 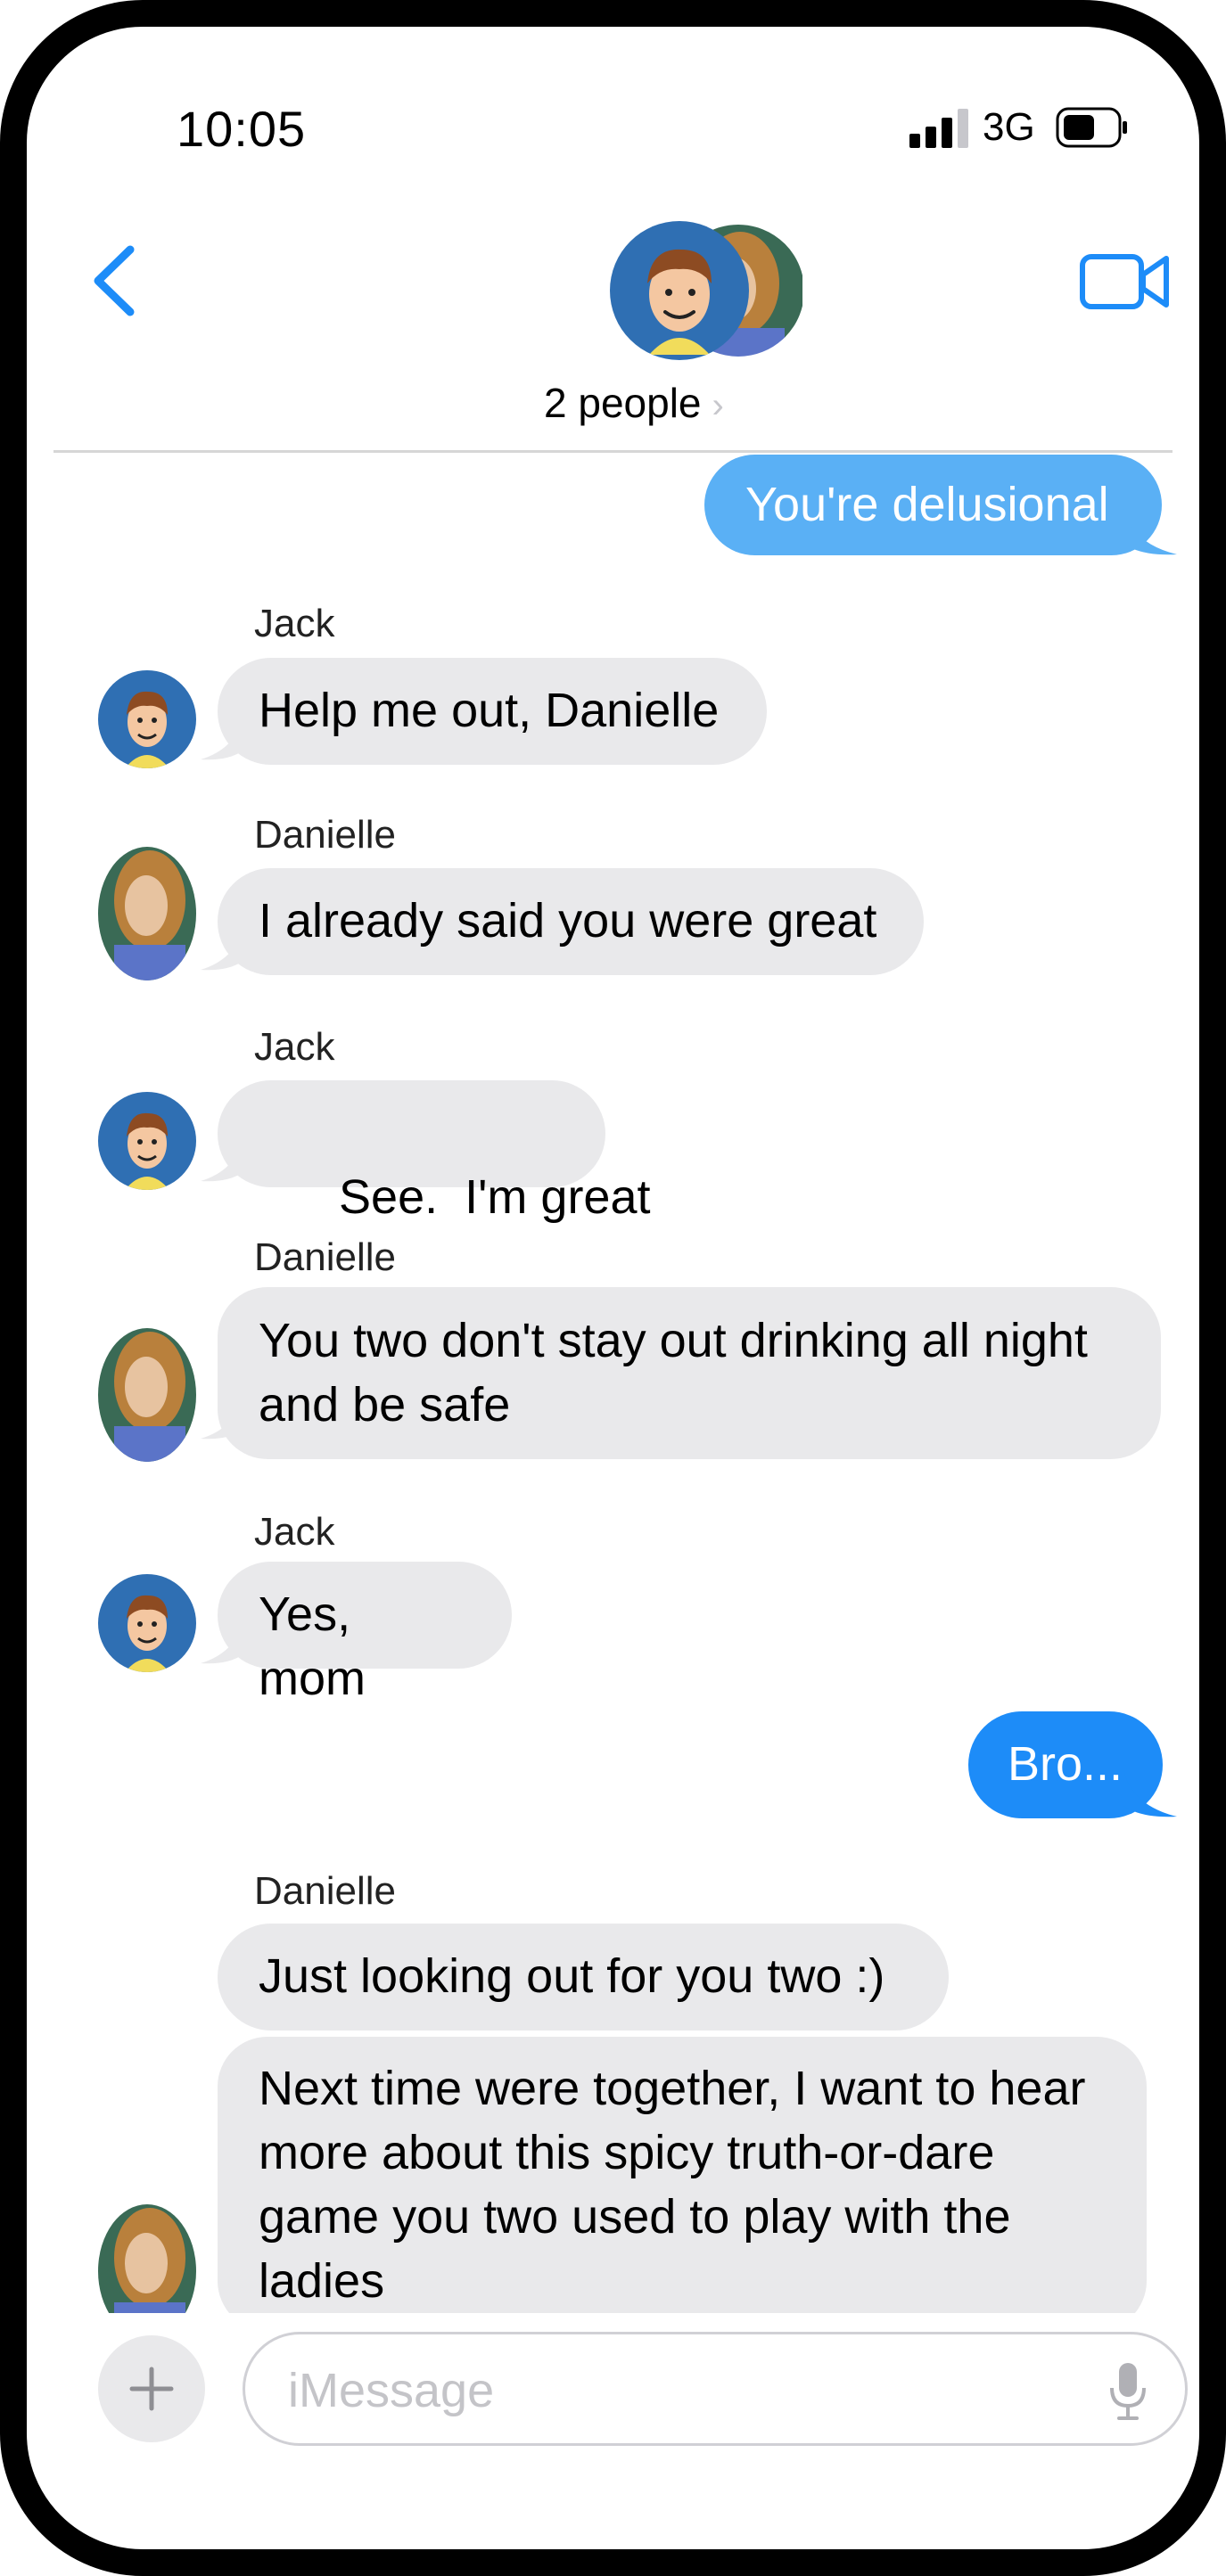 I want to click on message-text: Yes, mom, so click(x=312, y=1646).